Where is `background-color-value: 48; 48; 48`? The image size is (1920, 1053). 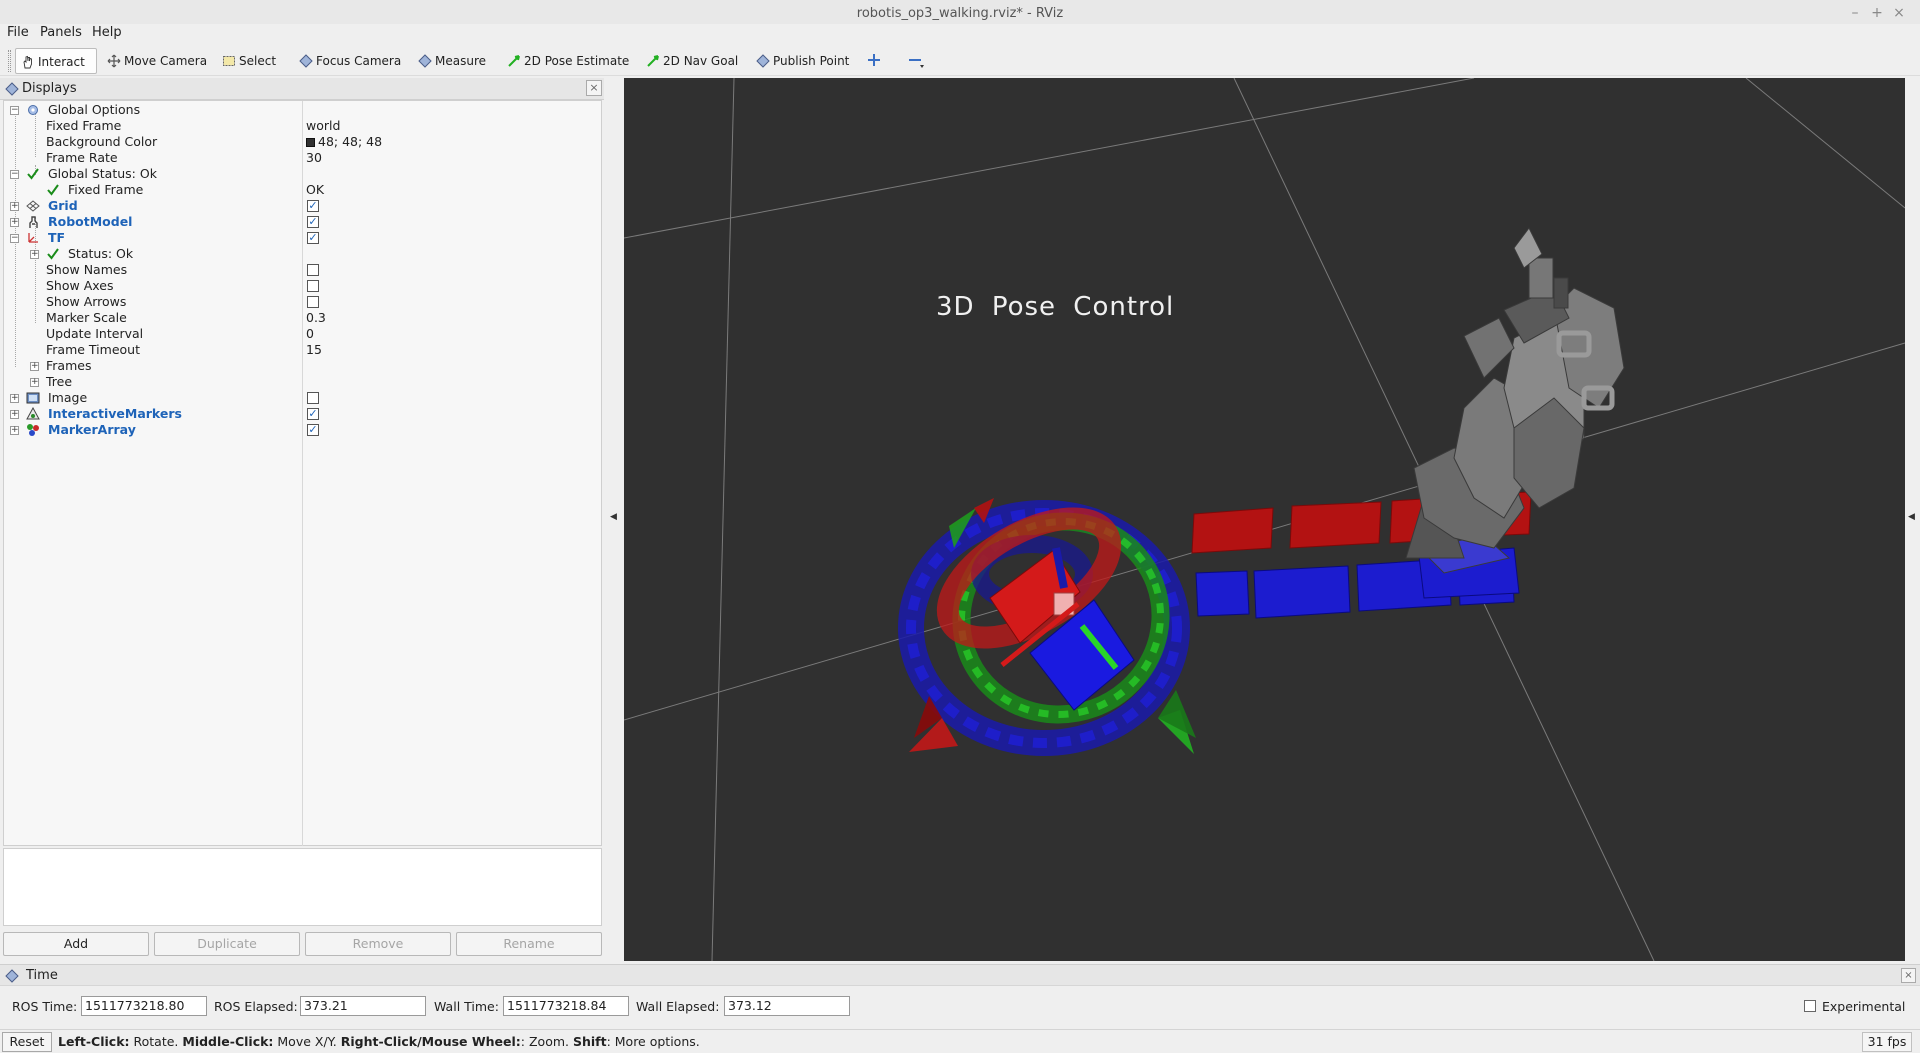 background-color-value: 48; 48; 48 is located at coordinates (344, 142).